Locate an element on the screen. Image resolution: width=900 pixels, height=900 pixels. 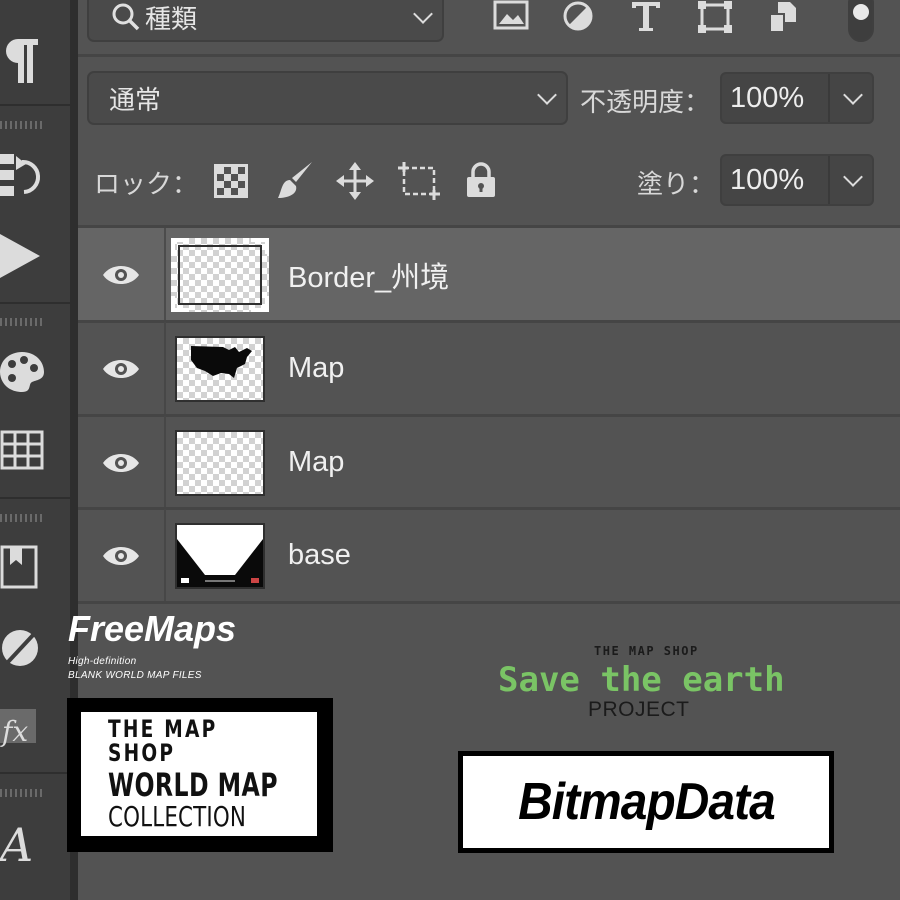
opacity-dropdown-button is located at coordinates (851, 98).